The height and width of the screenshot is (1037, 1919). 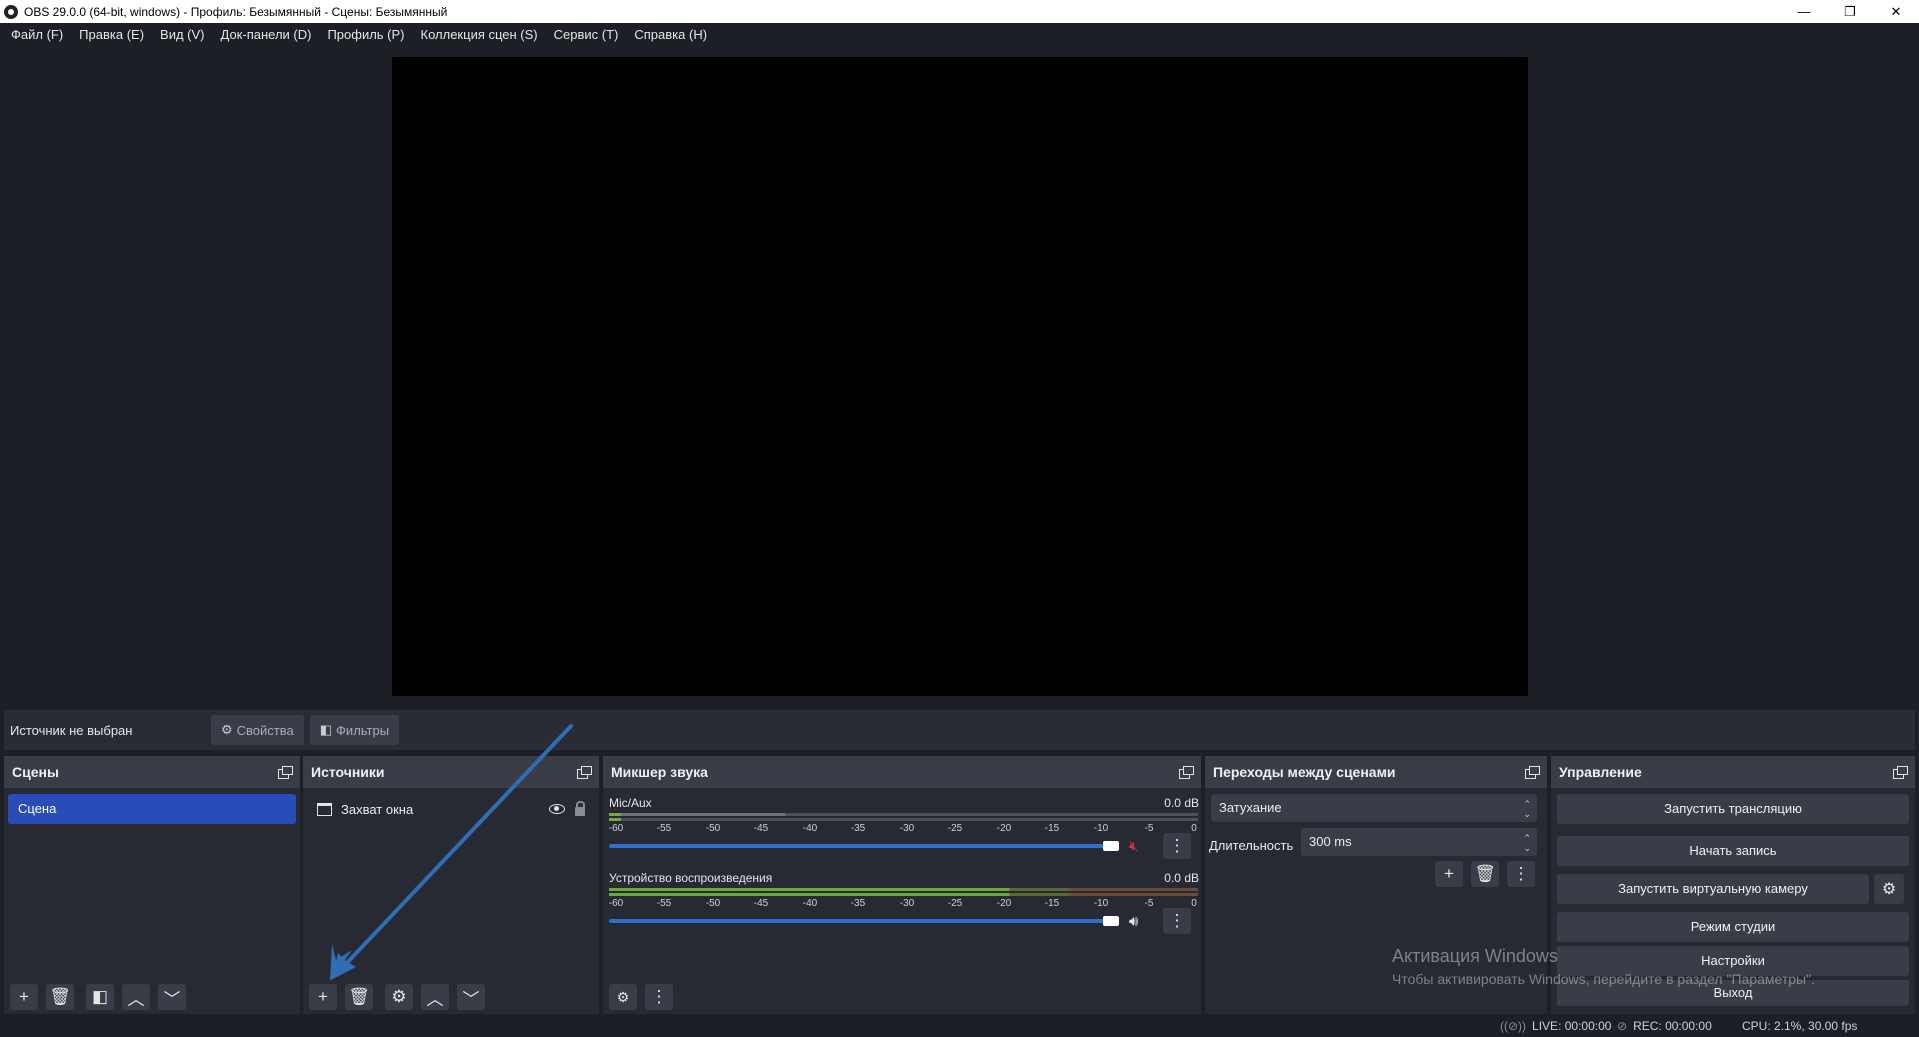 I want to click on sources-dock-header: Источники, so click(x=451, y=772).